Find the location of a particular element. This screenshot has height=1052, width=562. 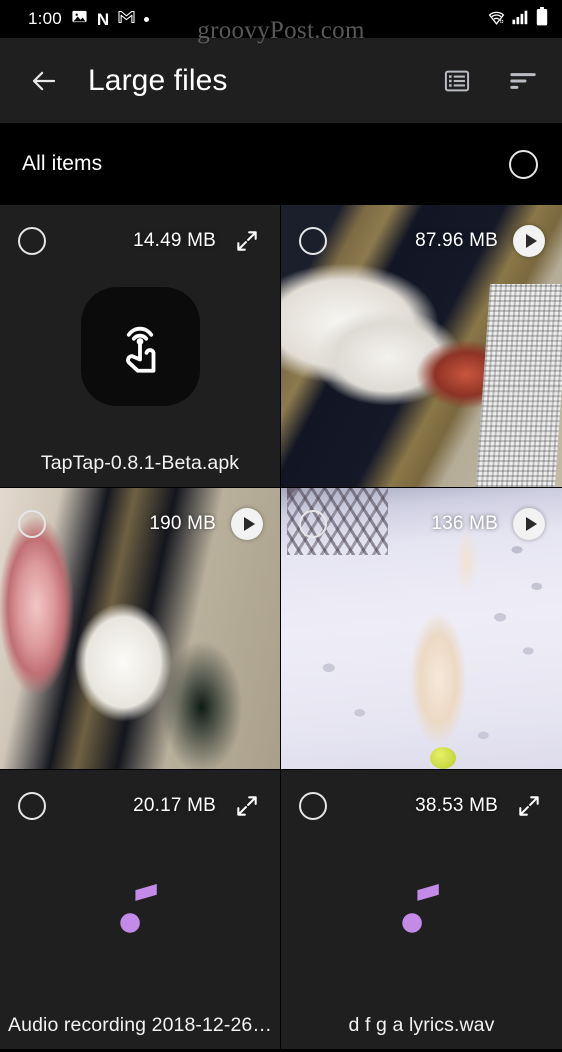

grid-item-audio-wav: 38.53 MB d f g a lyrics.wav is located at coordinates (421, 910).